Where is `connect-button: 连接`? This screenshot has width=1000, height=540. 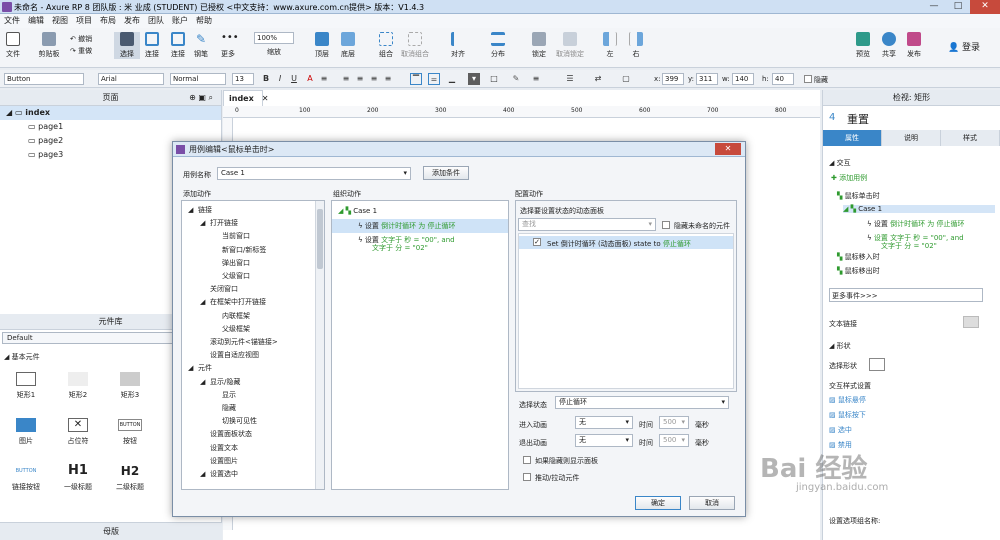
connect-button: 连接 is located at coordinates (152, 45).